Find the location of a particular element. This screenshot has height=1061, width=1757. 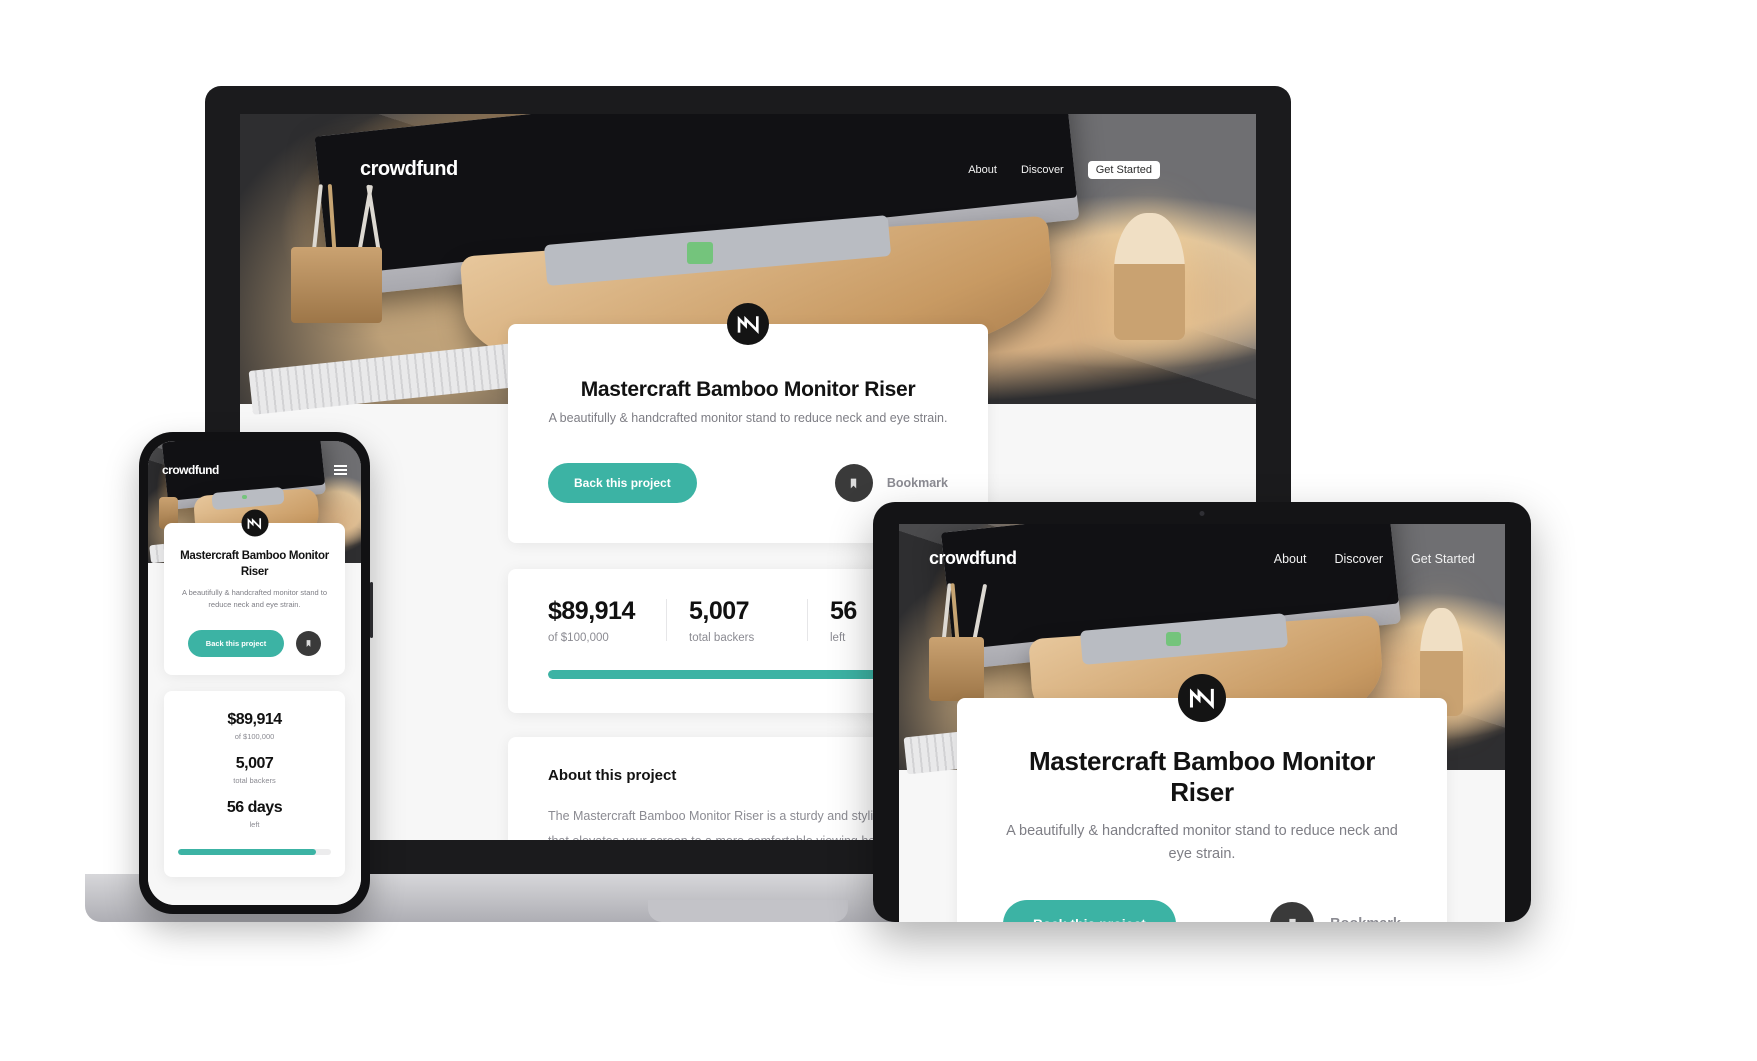

site-navbar-tablet: crowdfund About Discover Get Started is located at coordinates (1202, 546).